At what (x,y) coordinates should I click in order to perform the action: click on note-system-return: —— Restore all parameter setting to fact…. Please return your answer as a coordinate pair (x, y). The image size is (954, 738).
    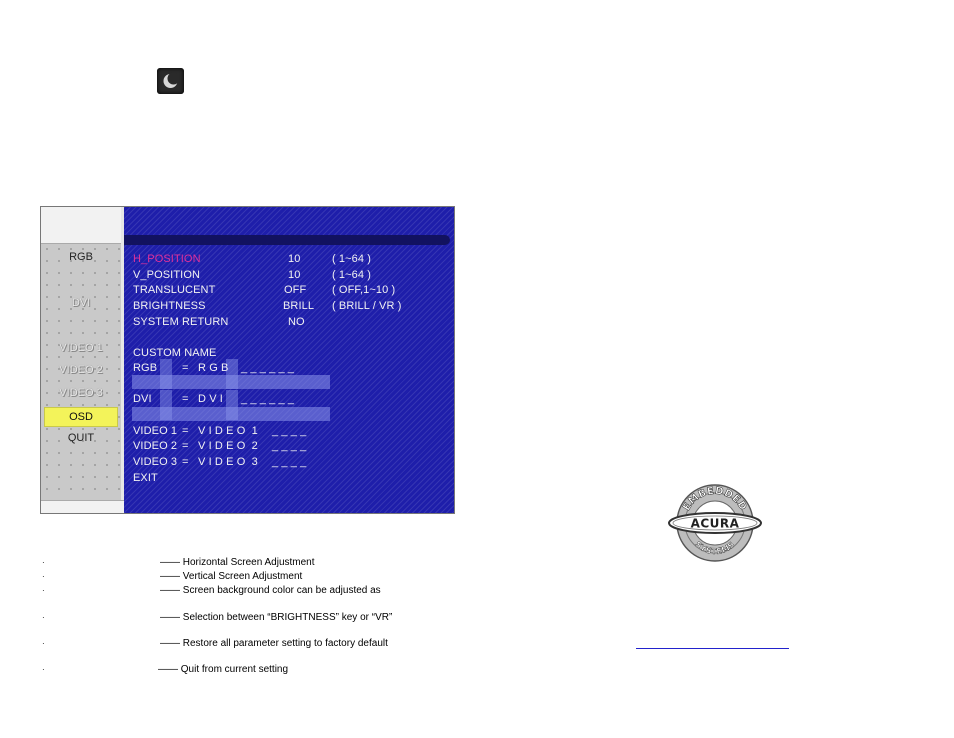
    Looking at the image, I should click on (274, 643).